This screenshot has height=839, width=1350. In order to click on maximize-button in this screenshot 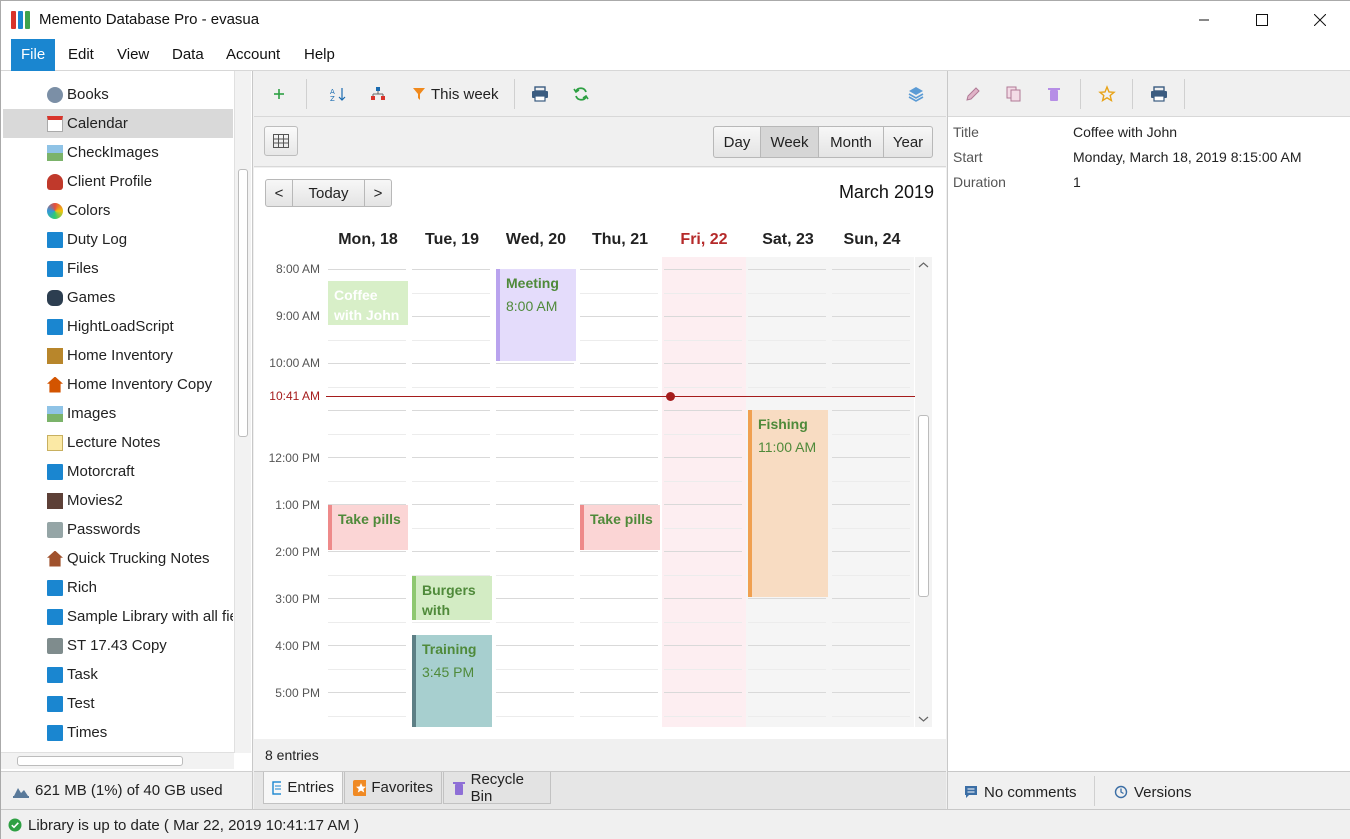, I will do `click(1262, 20)`.